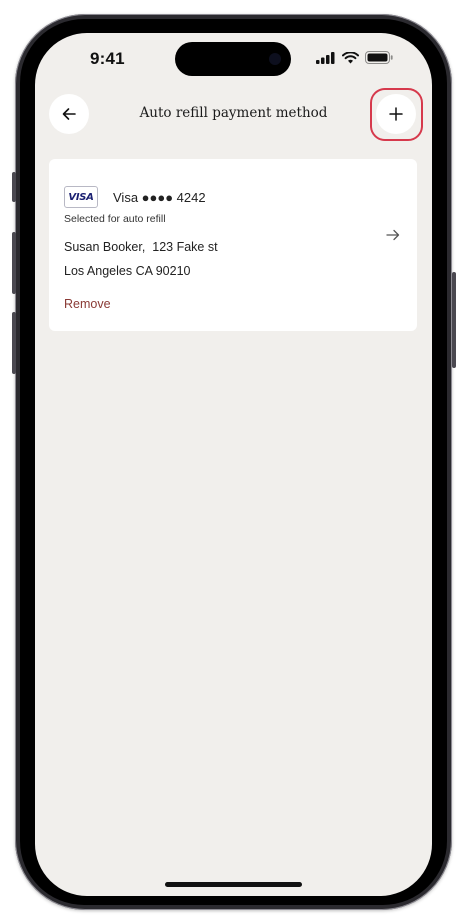 The image size is (468, 924). I want to click on battery-icon, so click(379, 57).